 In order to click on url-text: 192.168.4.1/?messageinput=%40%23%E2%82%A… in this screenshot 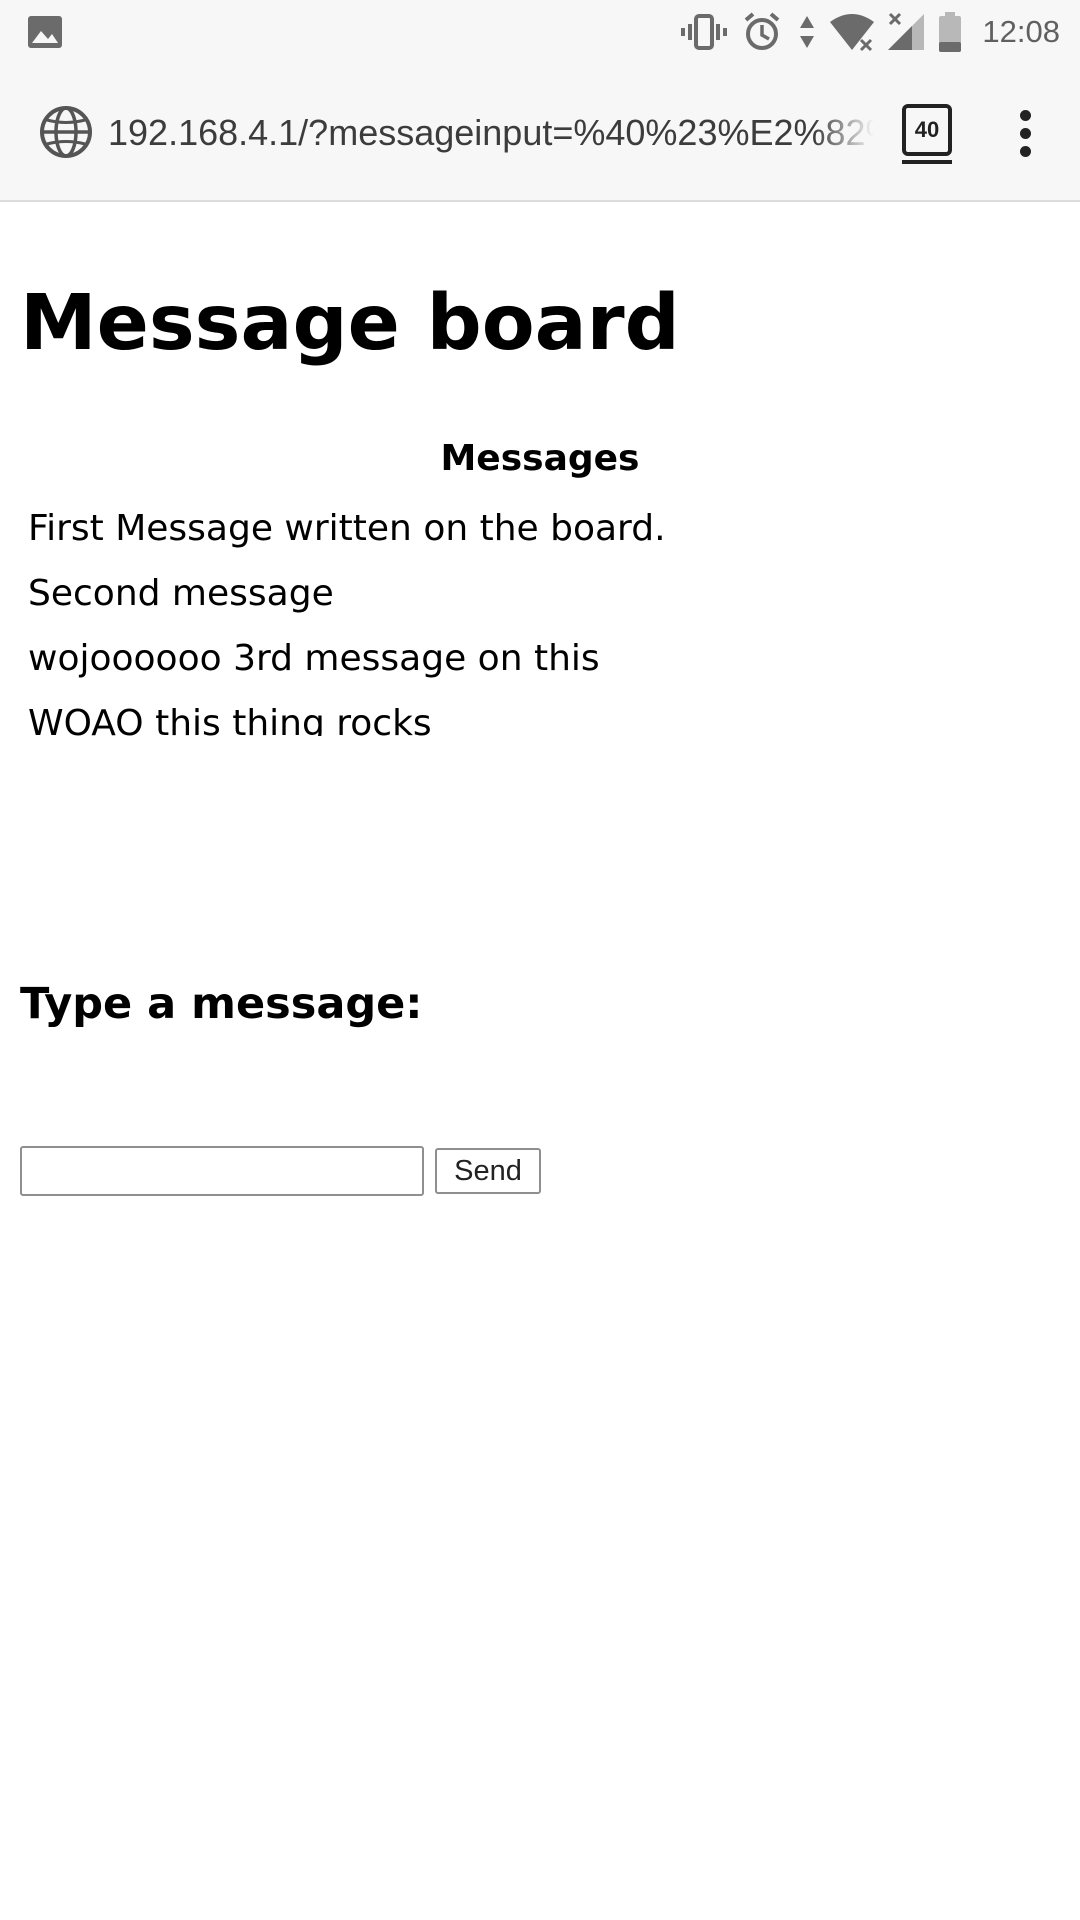, I will do `click(491, 132)`.